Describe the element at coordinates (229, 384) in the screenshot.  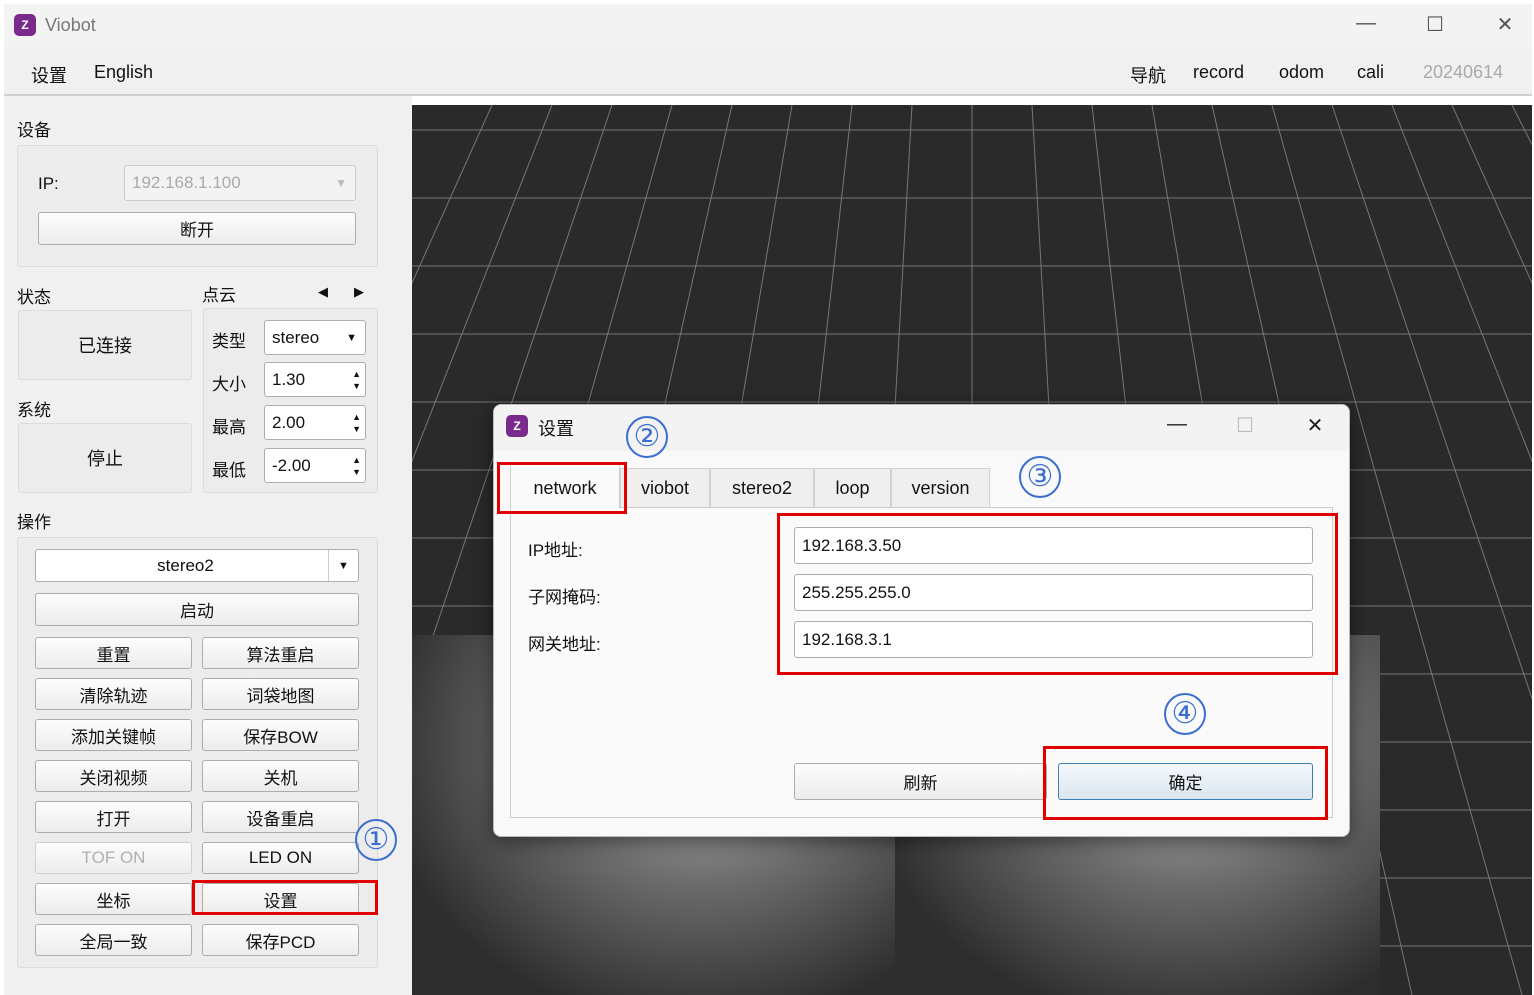
I see `size-label: 大小` at that location.